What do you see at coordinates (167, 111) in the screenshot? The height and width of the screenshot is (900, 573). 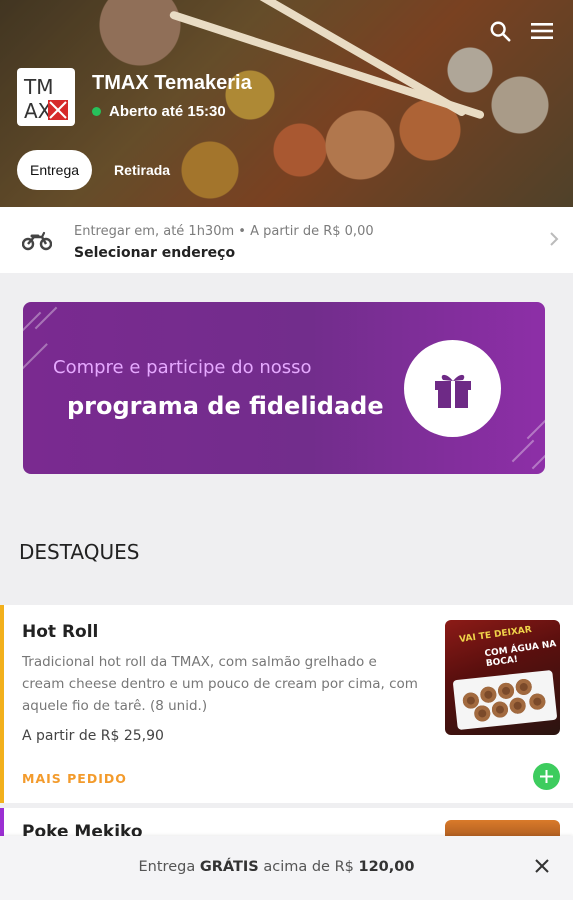 I see `opening-status-text: Aberto até 15:30` at bounding box center [167, 111].